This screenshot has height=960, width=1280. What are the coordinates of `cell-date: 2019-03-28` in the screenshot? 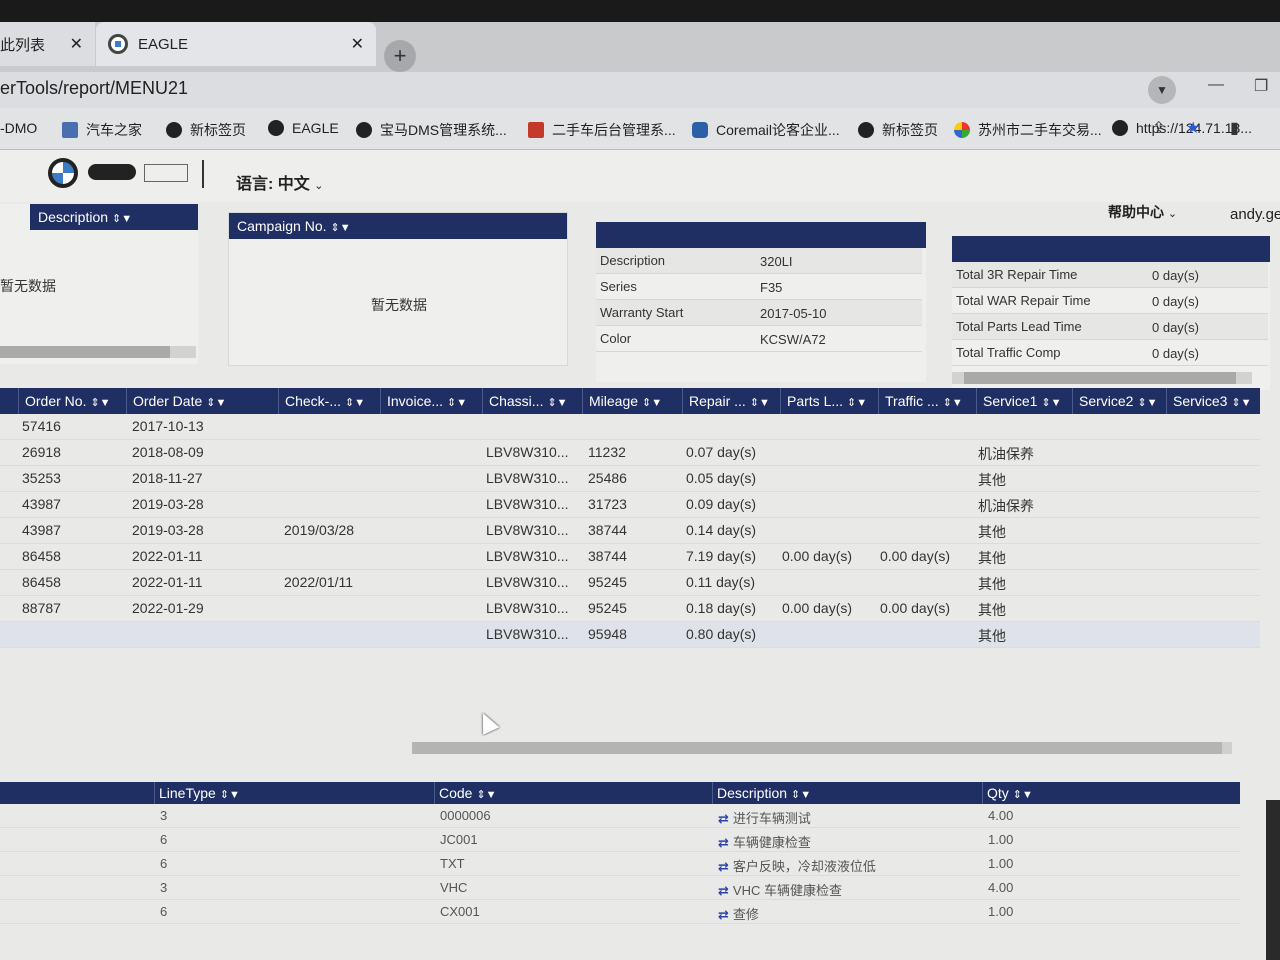 It's located at (168, 530).